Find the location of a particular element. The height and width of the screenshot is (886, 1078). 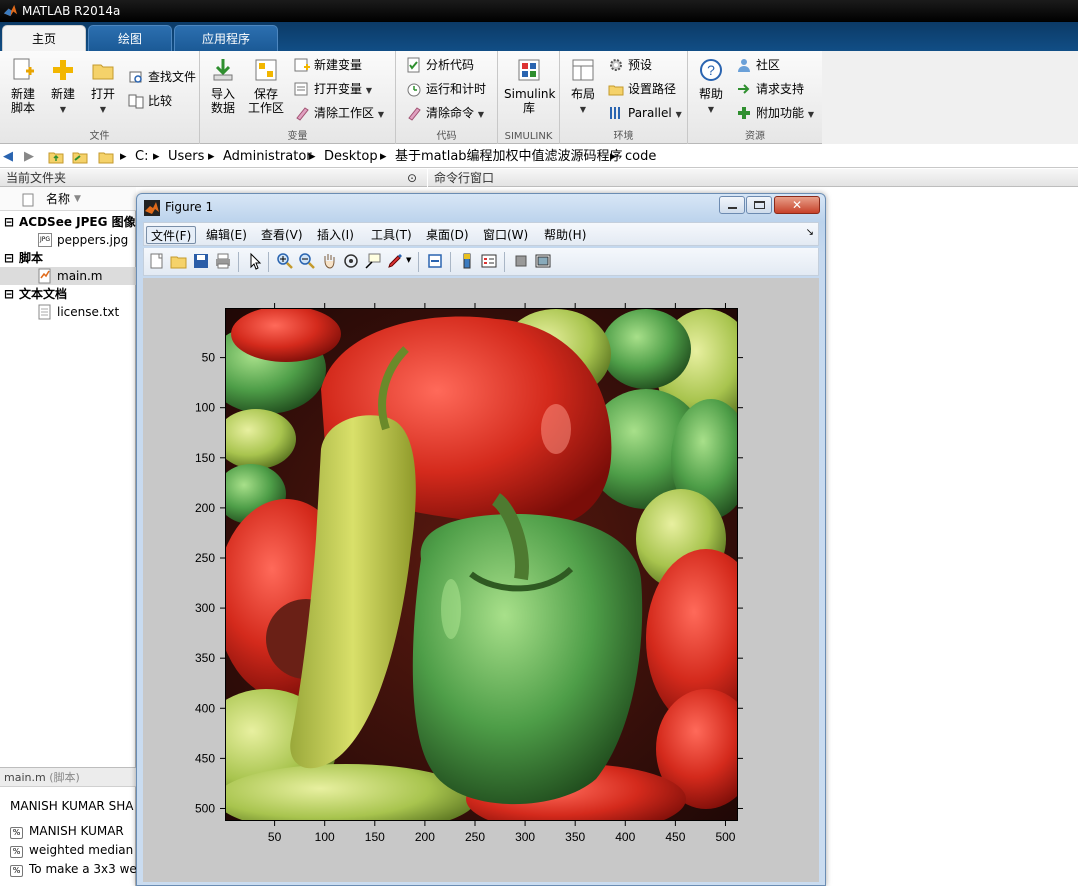

tree-group-text: ⊟ 文本文档 is located at coordinates (68, 294).